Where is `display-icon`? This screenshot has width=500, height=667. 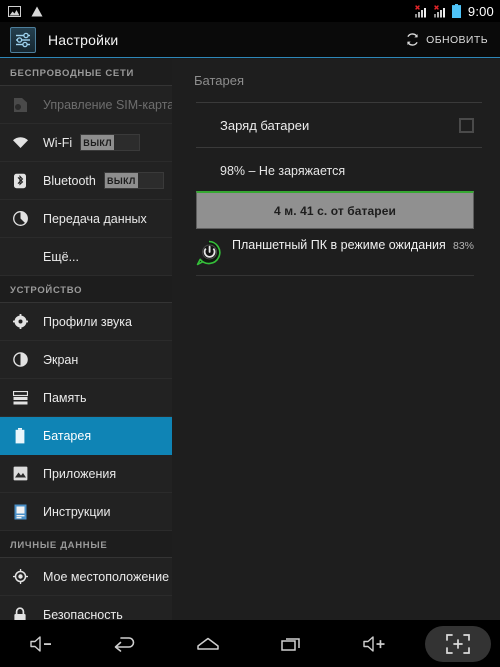 display-icon is located at coordinates (20, 359).